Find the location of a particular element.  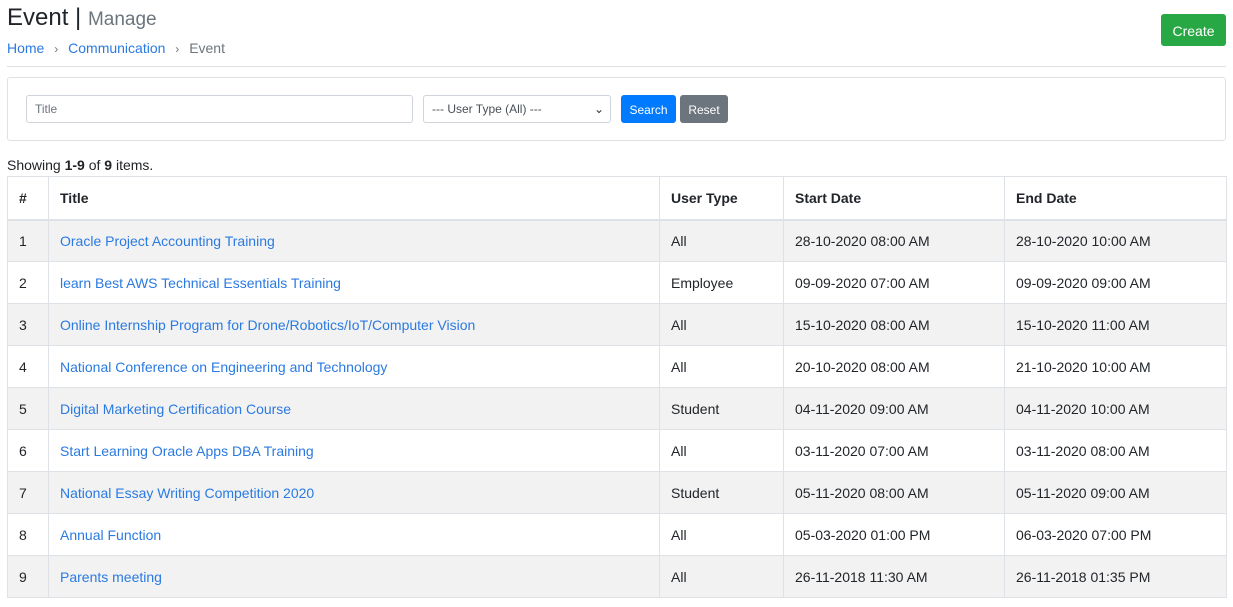

cell-number: 5 is located at coordinates (28, 408).